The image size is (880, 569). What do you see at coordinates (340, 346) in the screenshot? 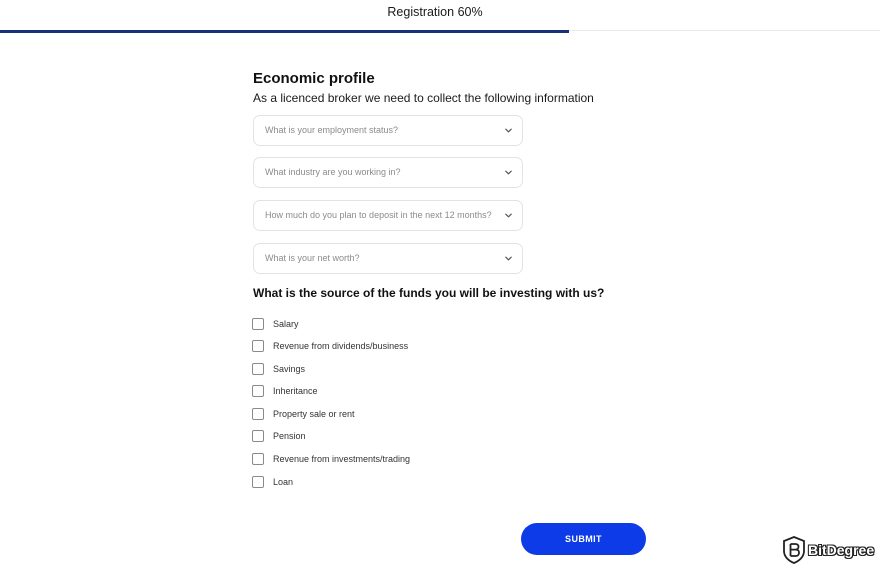
I see `dividends-business-label: Revenue from dividends/business` at bounding box center [340, 346].